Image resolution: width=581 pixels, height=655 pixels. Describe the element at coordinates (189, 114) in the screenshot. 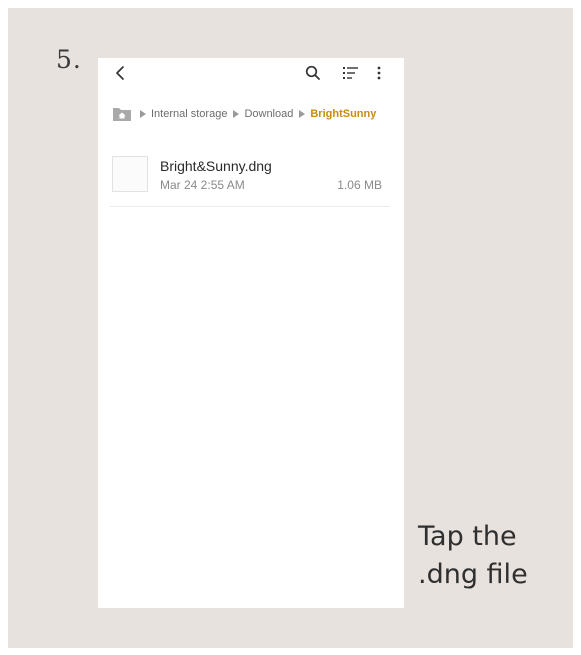

I see `breadcrumb-internal-storage: Internal storage` at that location.